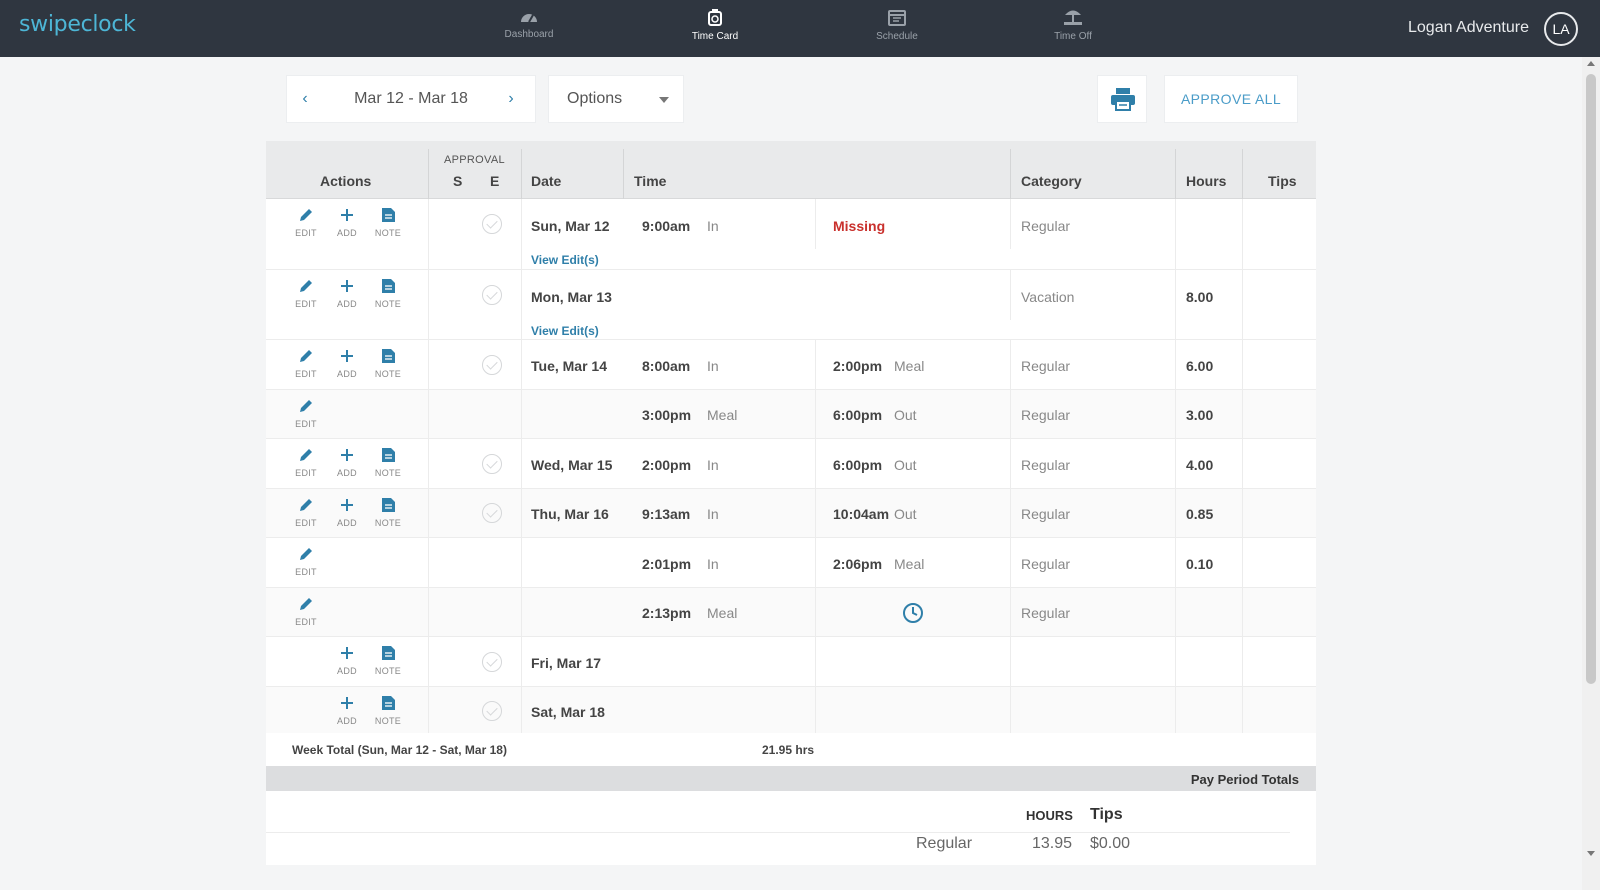 This screenshot has height=890, width=1600. Describe the element at coordinates (791, 662) in the screenshot. I see `table-row: ADD NOTE Fri, Mar 17` at that location.